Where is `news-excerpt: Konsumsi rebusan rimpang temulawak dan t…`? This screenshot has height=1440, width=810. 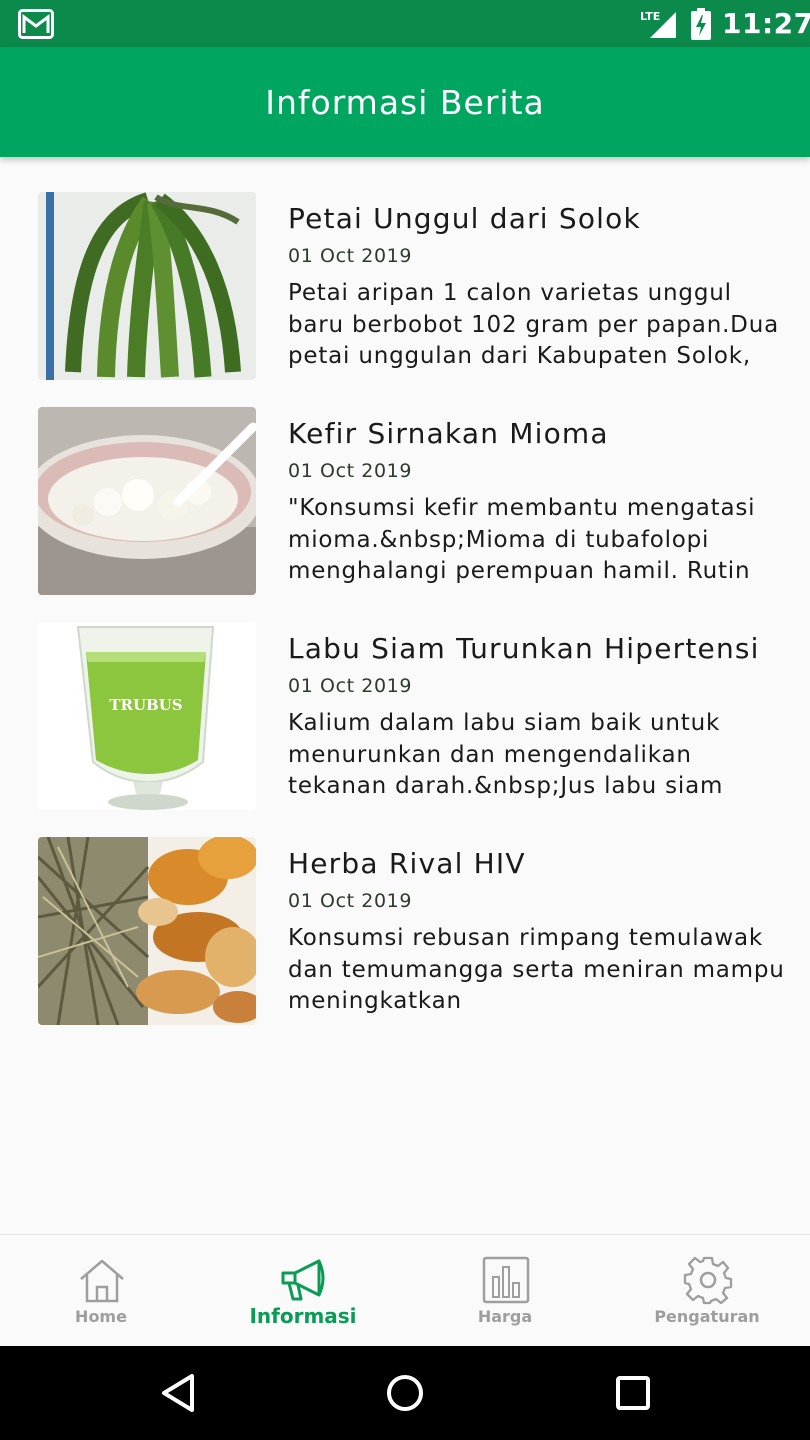
news-excerpt: Konsumsi rebusan rimpang temulawak dan t… is located at coordinates (536, 969).